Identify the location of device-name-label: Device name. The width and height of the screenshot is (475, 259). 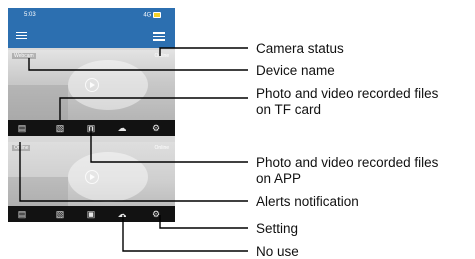
(295, 70).